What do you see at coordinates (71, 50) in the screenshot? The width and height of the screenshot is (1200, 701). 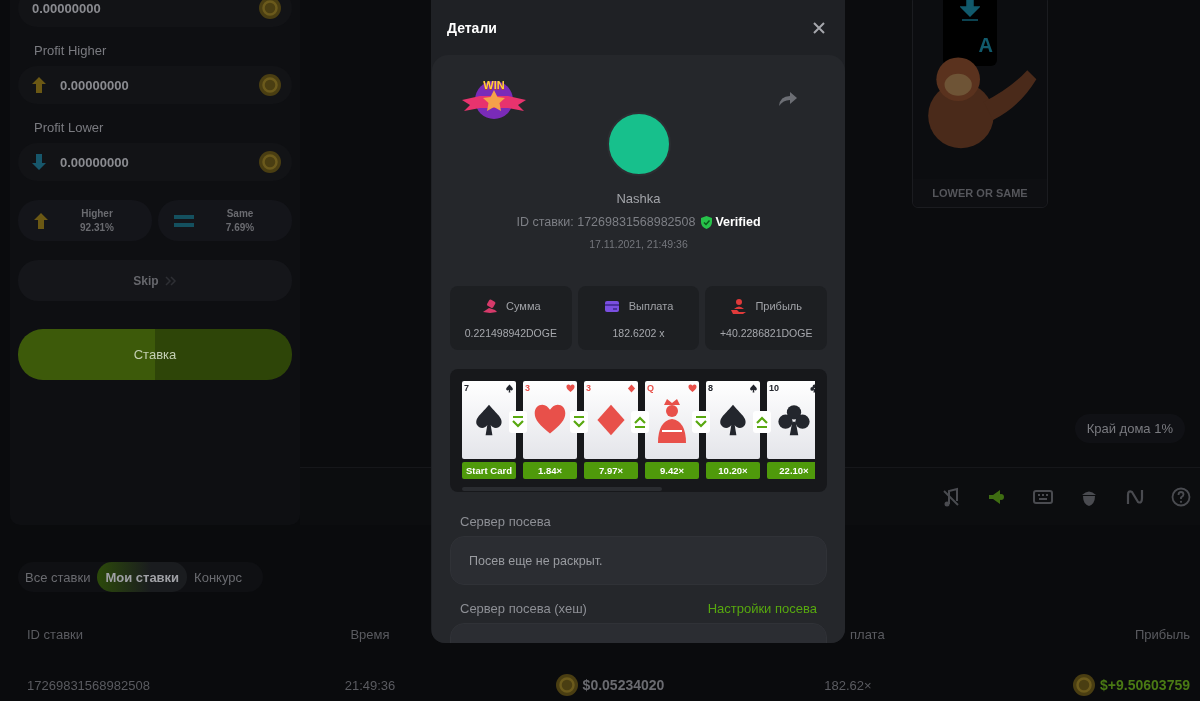 I see `field-label: Profit Higher` at bounding box center [71, 50].